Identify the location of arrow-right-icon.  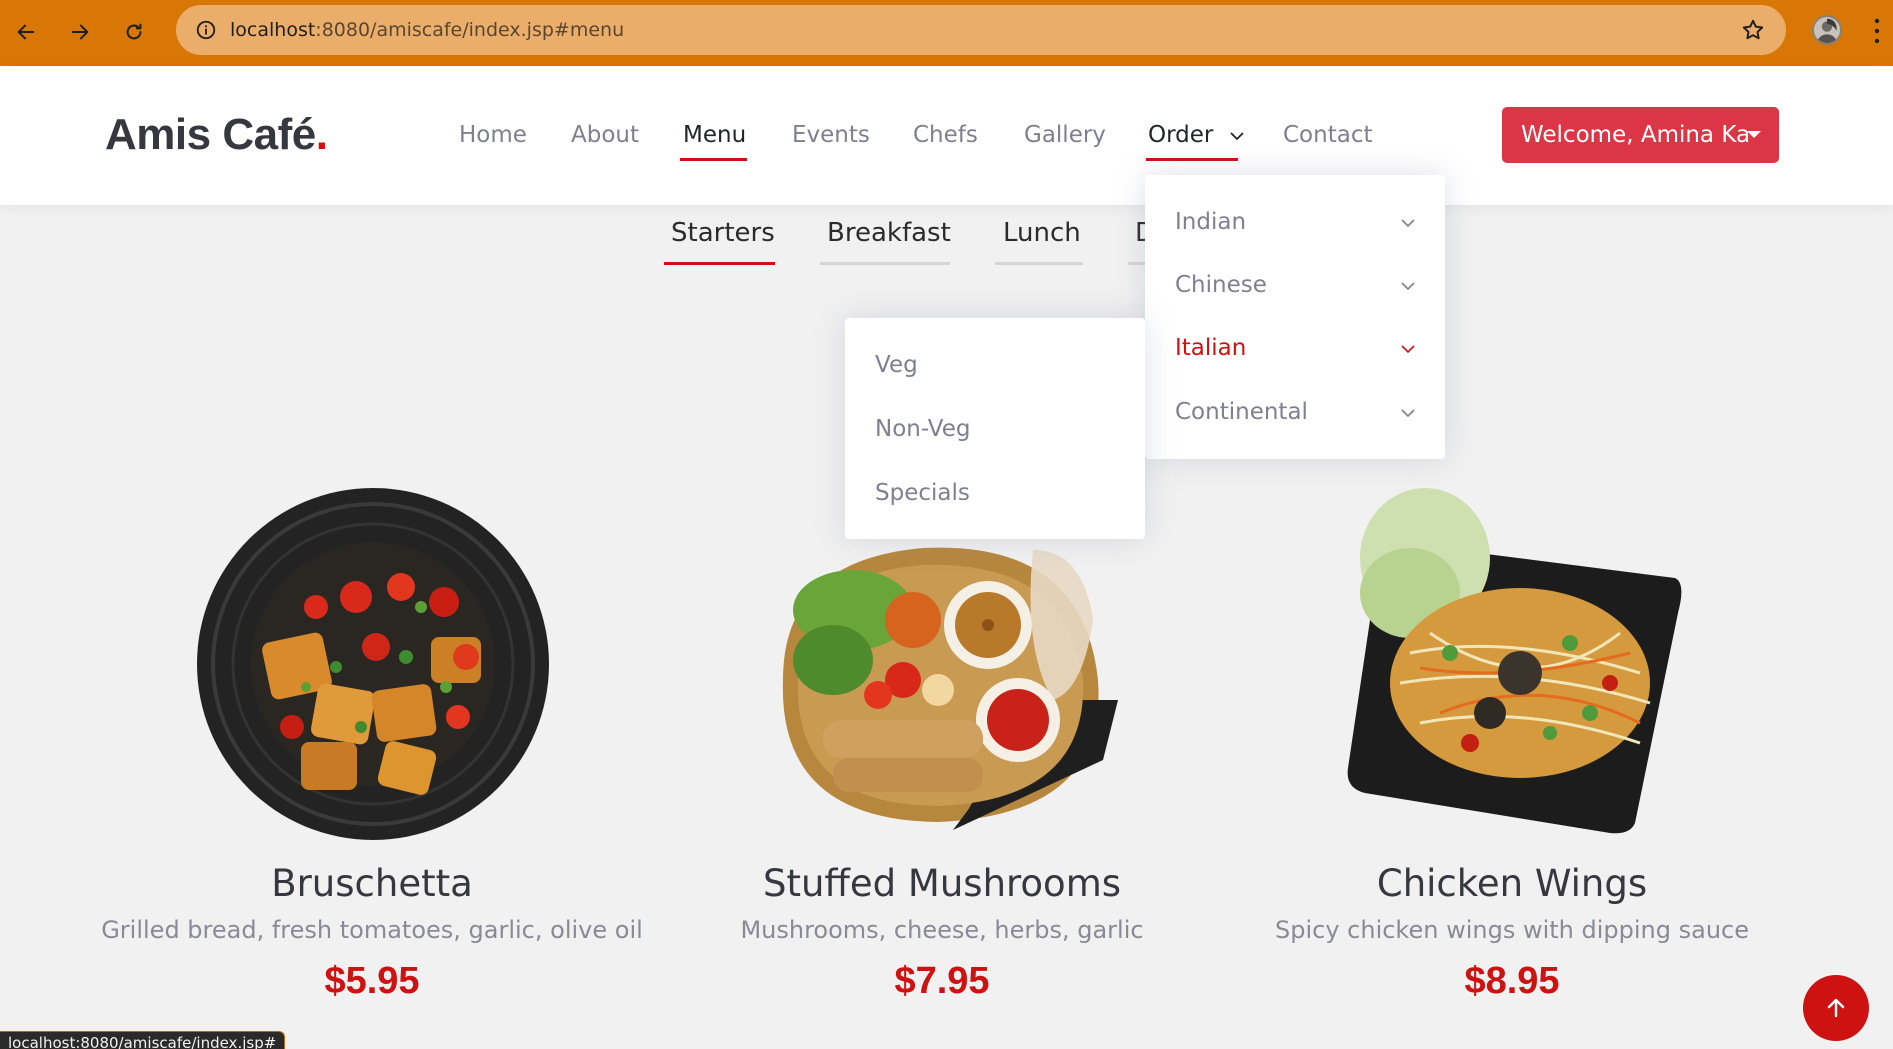
(80, 32).